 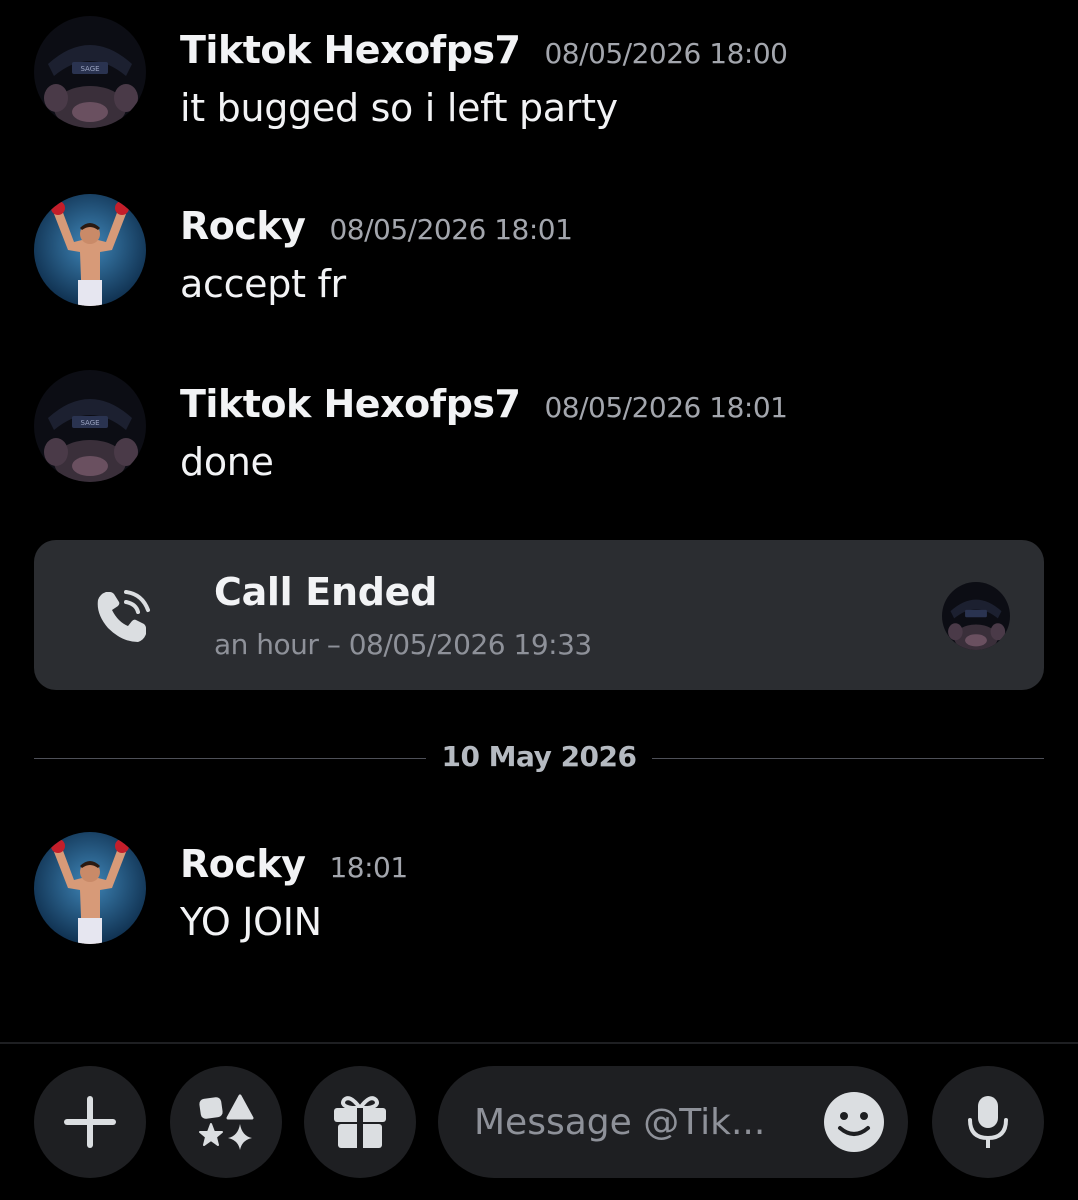 What do you see at coordinates (539, 615) in the screenshot?
I see `call-ended-card: Call Ended an hour – 08/05/2026 19:33` at bounding box center [539, 615].